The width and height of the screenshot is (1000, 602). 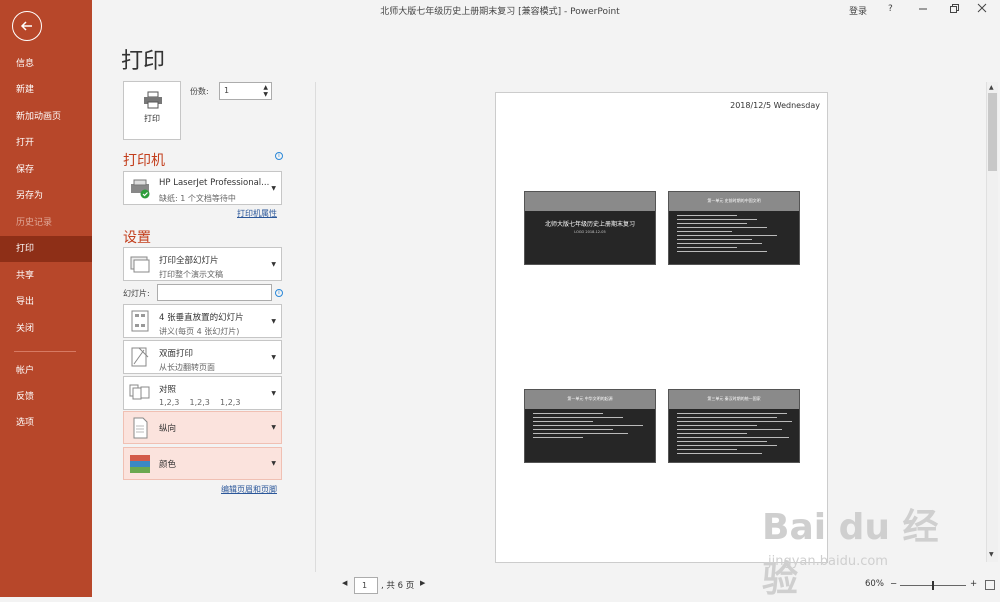 I want to click on orientation-dropdown: 纵向 ▼, so click(x=202, y=427).